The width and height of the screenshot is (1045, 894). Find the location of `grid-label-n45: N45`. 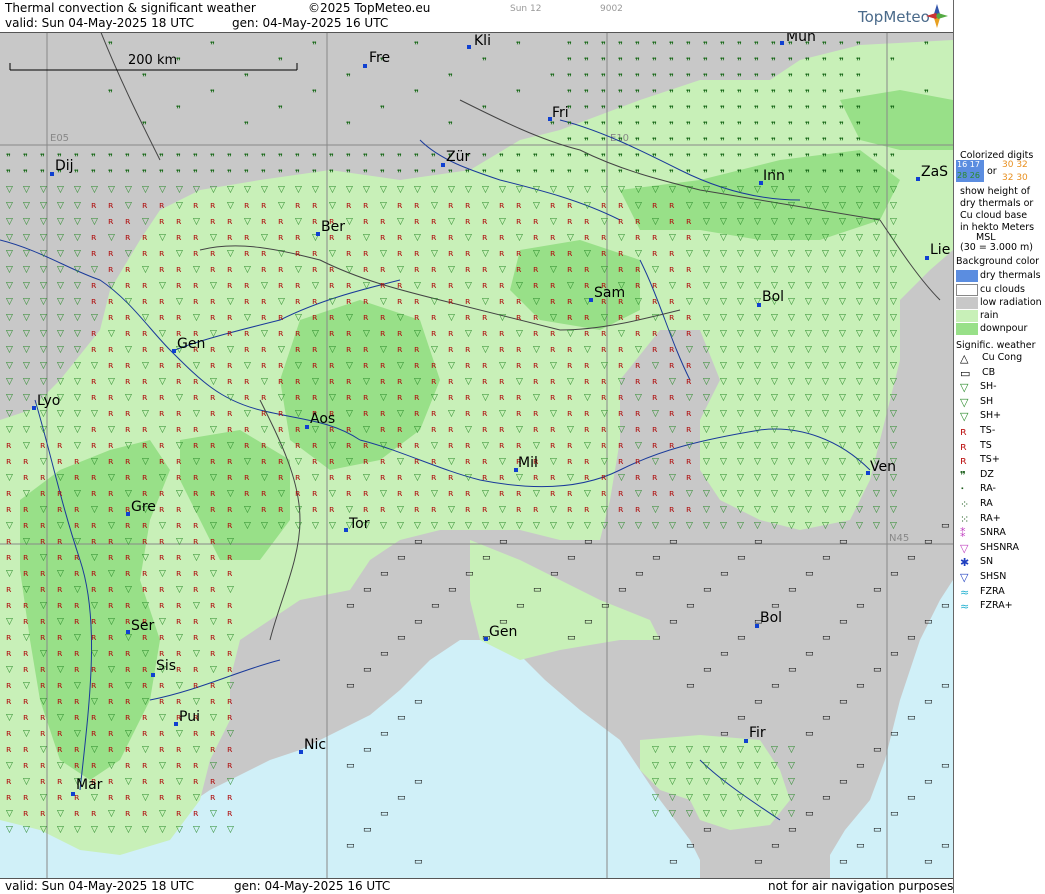

grid-label-n45: N45 is located at coordinates (899, 538).